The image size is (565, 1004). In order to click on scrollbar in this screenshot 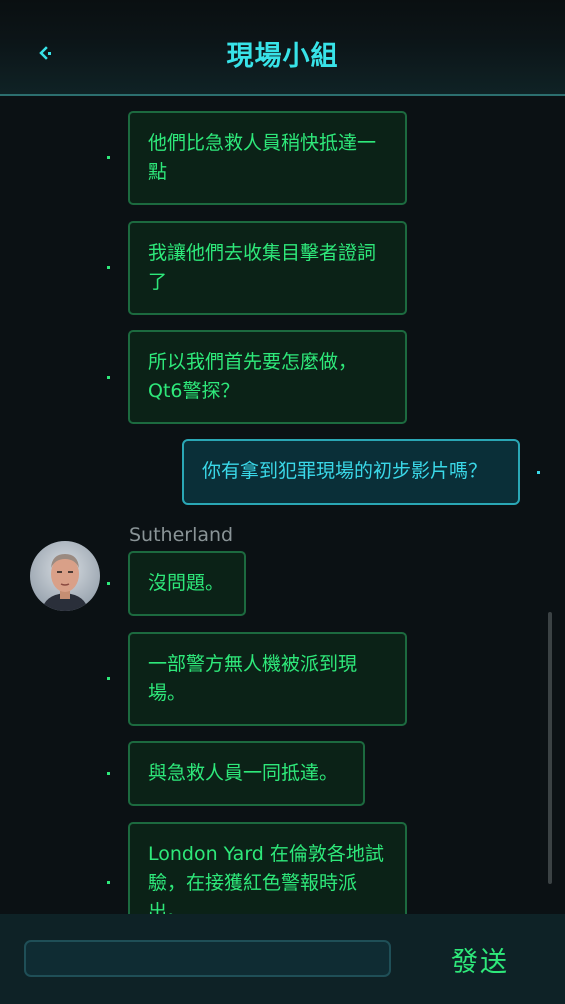, I will do `click(550, 748)`.